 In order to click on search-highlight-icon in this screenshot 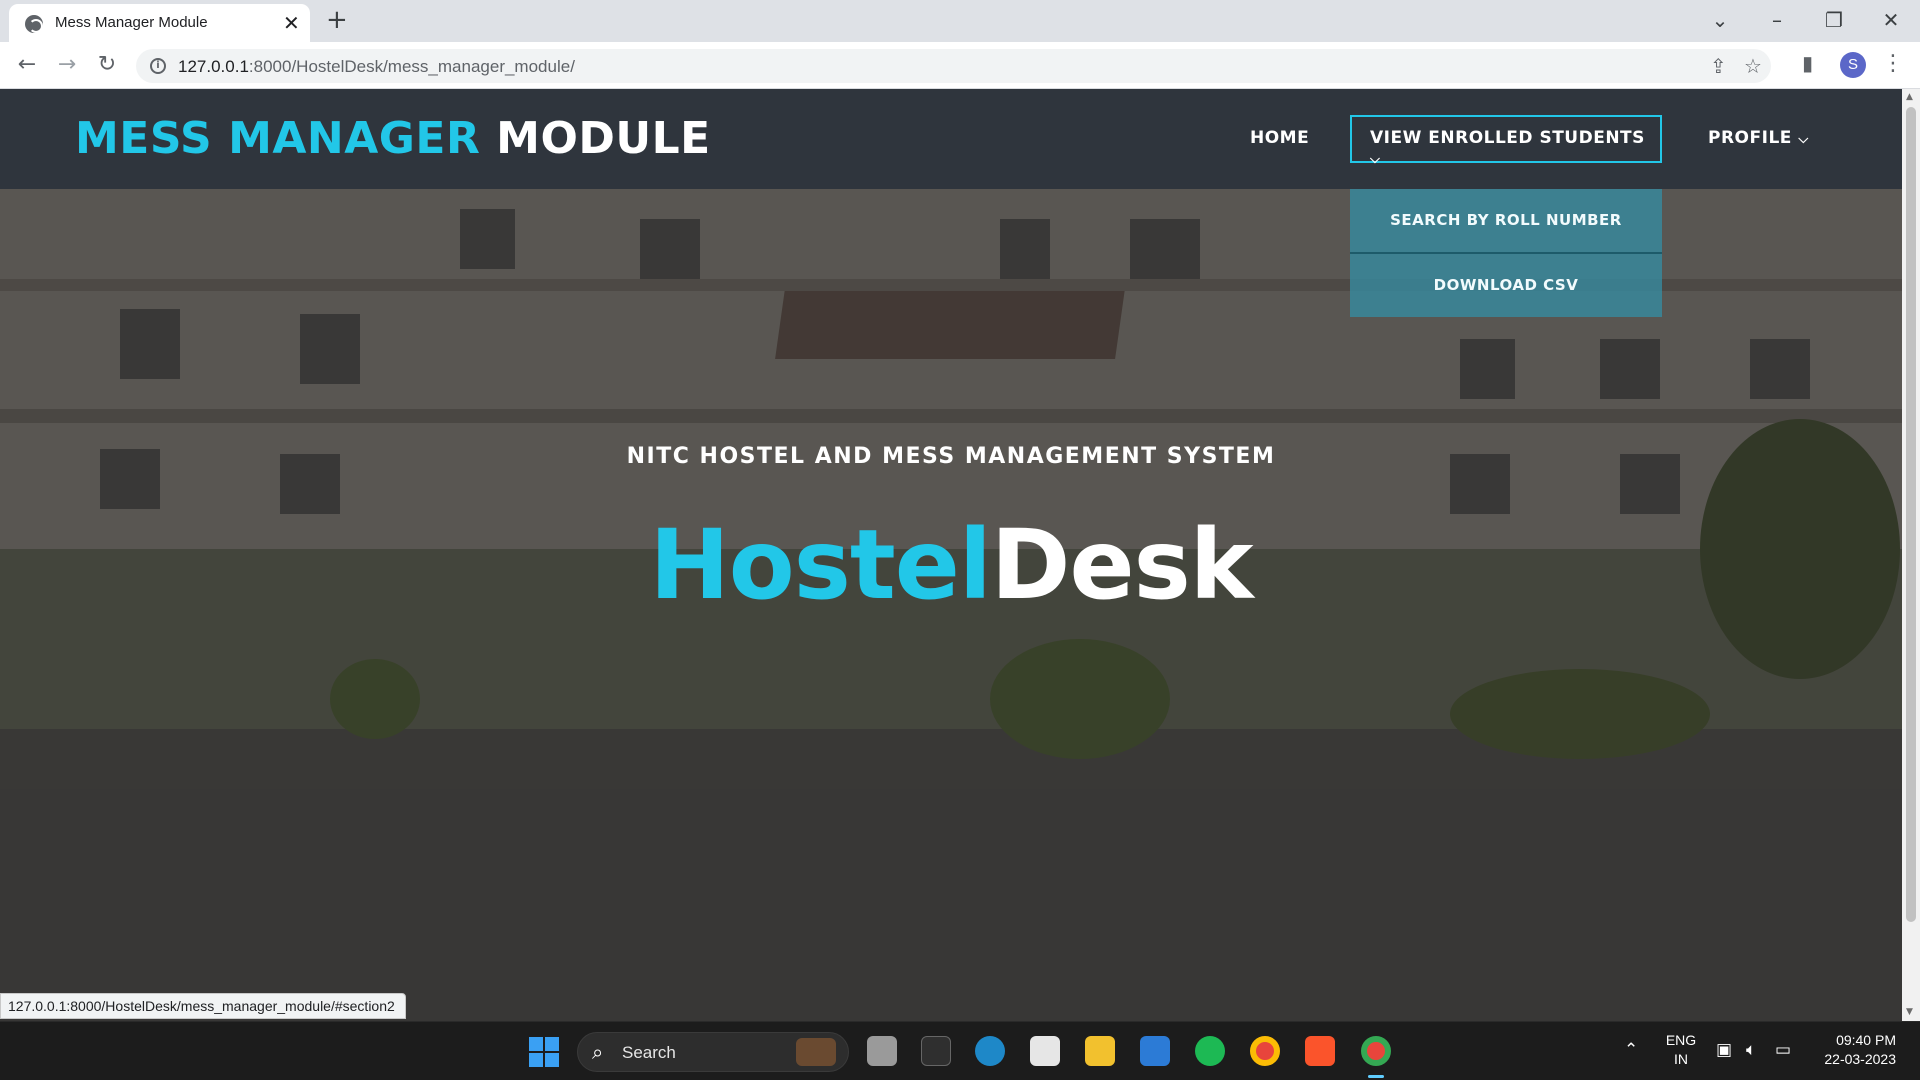, I will do `click(816, 1052)`.